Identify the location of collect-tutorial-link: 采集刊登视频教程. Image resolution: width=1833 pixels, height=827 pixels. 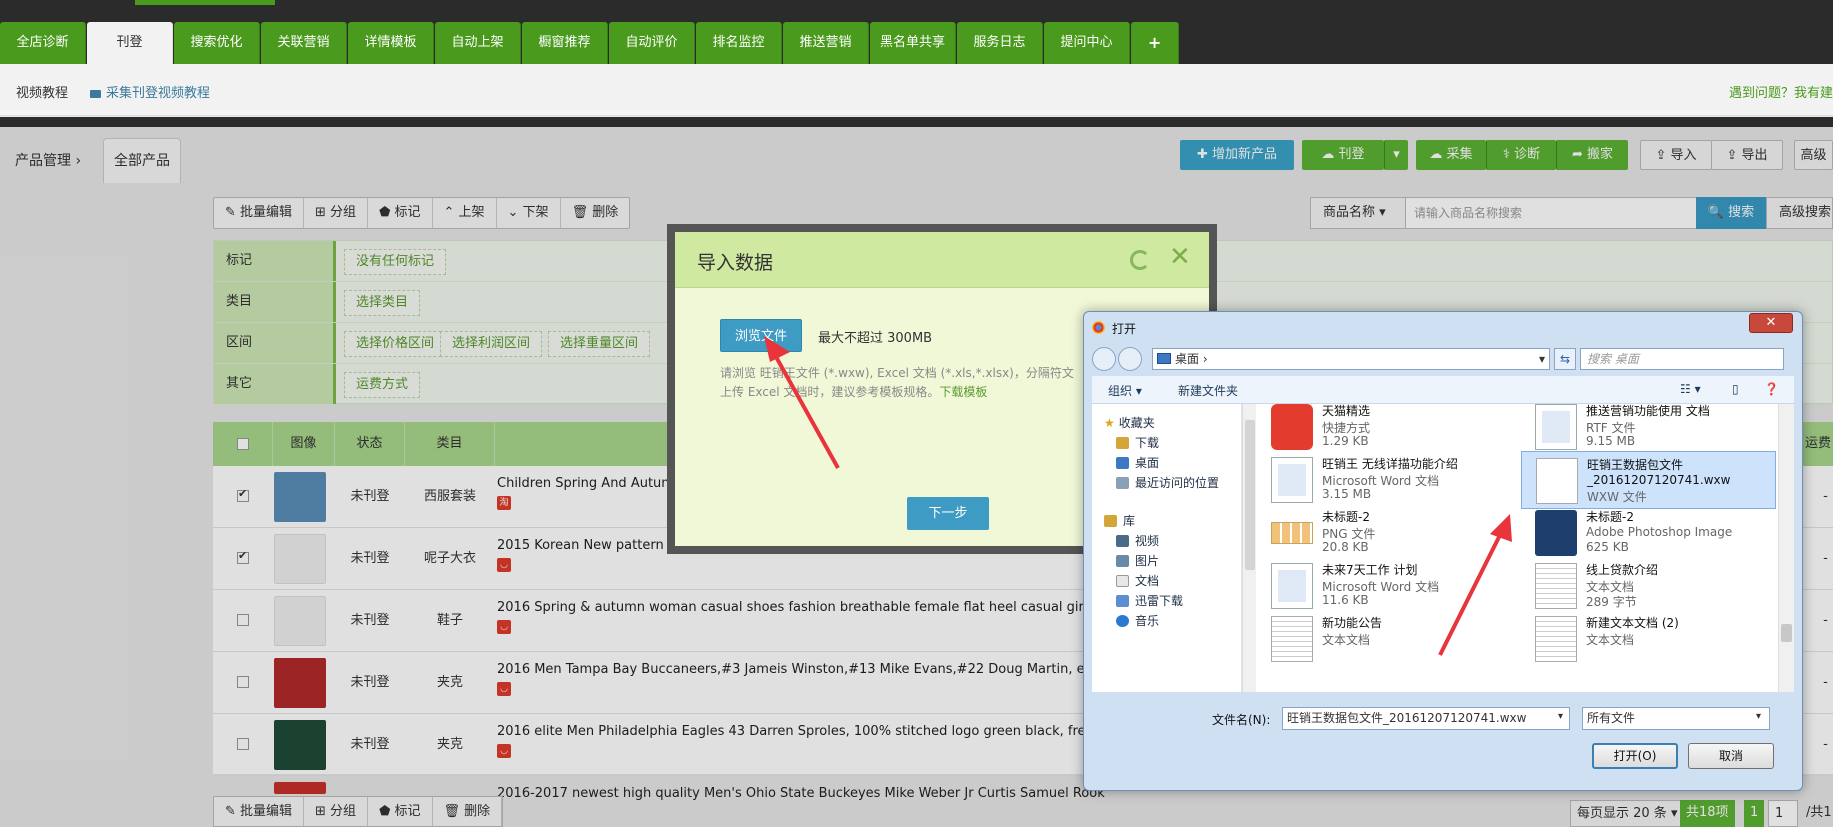
(150, 91).